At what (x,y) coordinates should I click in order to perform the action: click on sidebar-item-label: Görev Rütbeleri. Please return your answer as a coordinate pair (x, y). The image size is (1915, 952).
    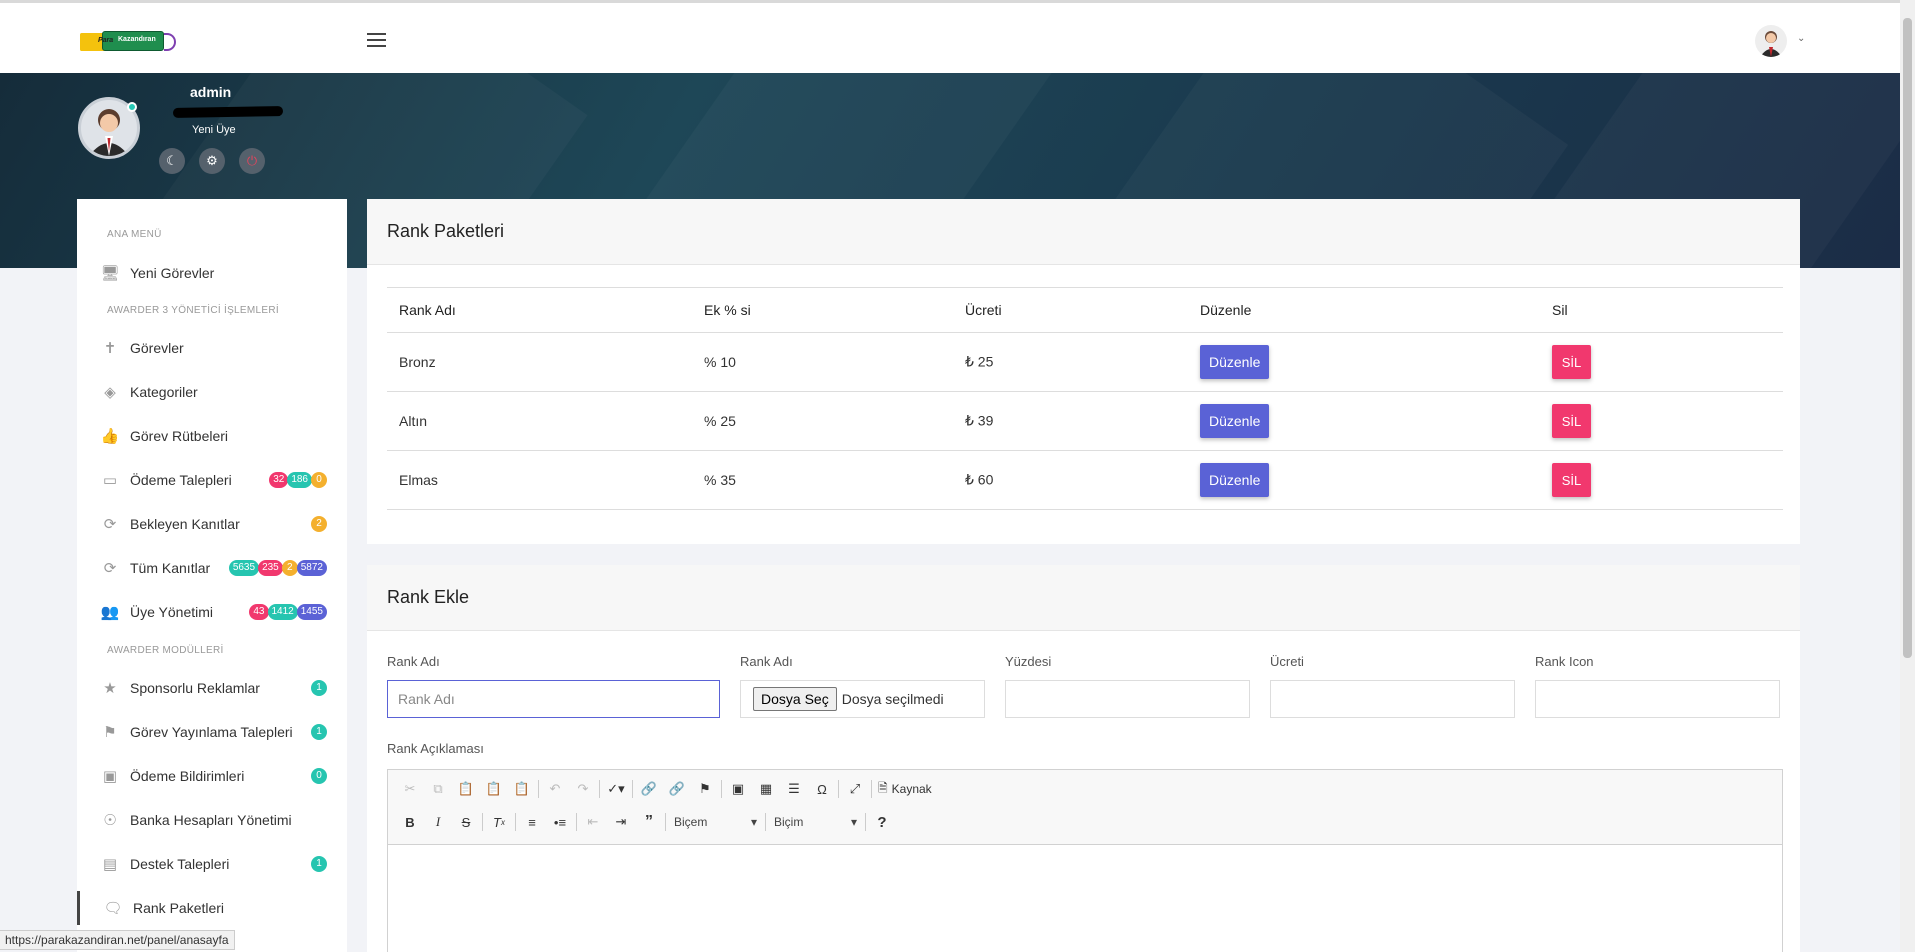
    Looking at the image, I should click on (179, 436).